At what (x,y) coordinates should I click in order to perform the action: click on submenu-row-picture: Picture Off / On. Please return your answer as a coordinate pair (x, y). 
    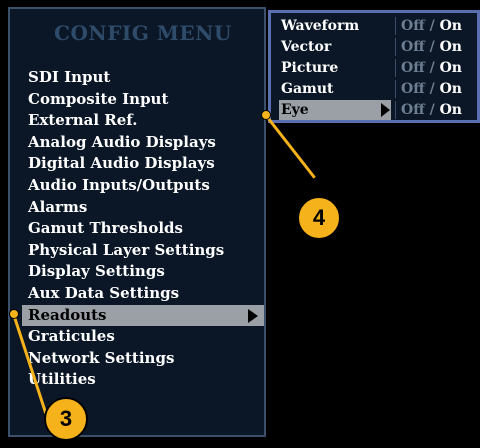
    Looking at the image, I should click on (378, 68).